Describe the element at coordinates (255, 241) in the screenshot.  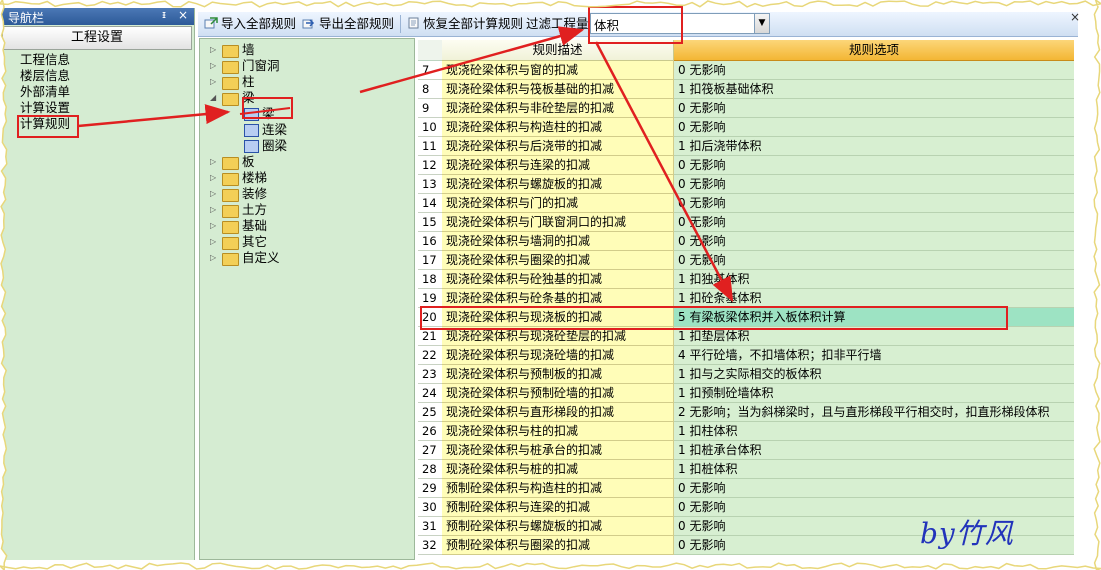
I see `tree-node-label: 其它` at that location.